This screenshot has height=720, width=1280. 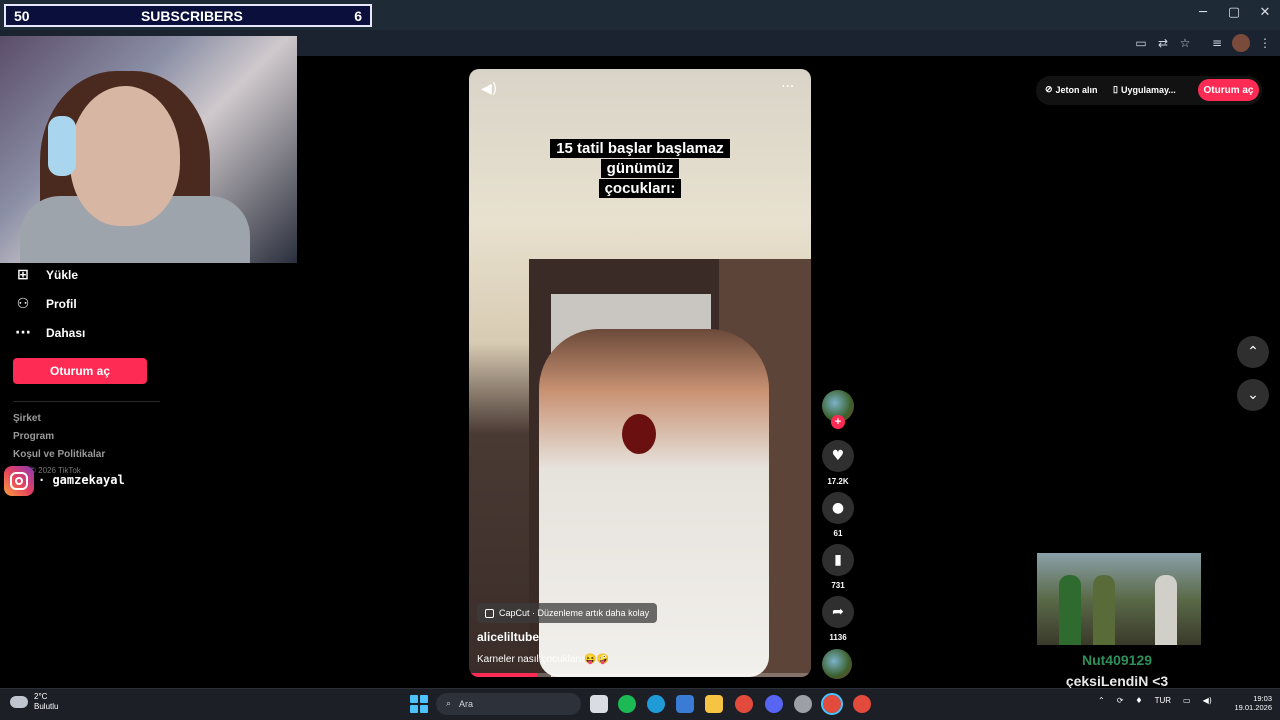 I want to click on previous-video-button: ⌃, so click(x=1253, y=352).